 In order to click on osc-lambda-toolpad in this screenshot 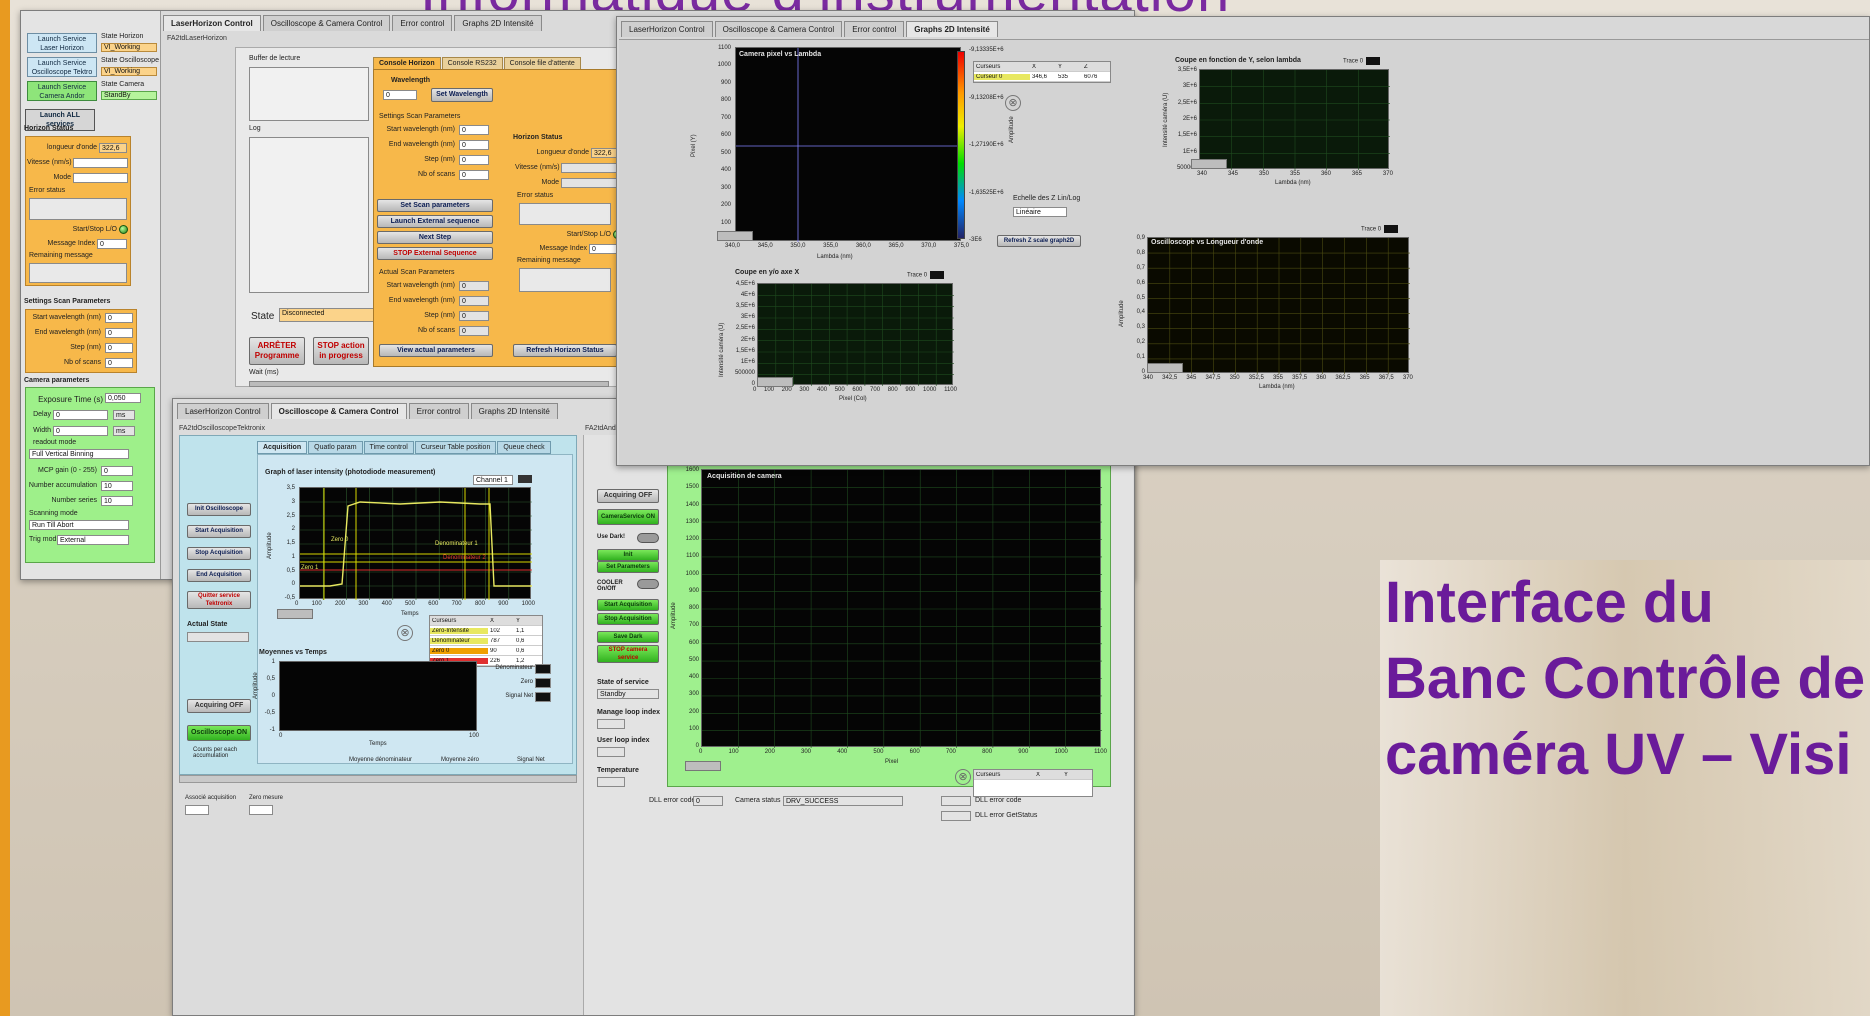, I will do `click(1165, 368)`.